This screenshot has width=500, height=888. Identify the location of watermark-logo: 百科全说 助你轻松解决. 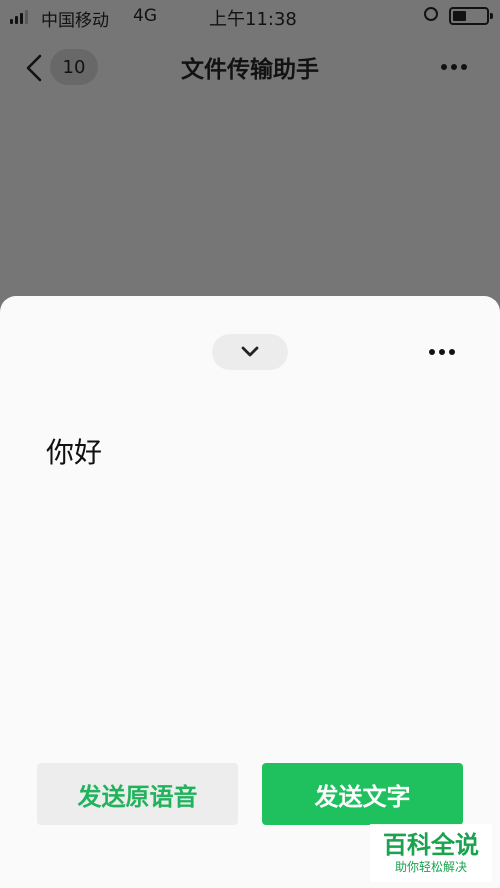
(431, 853).